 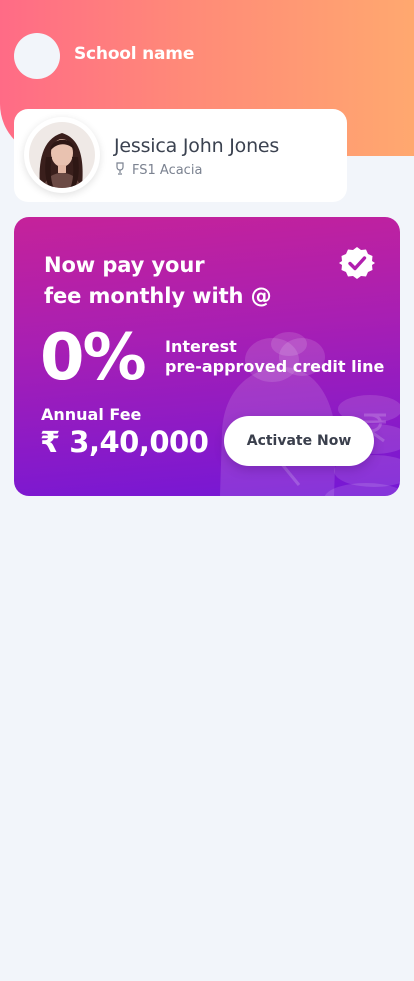 I want to click on student-class: FS1 Acacia, so click(x=158, y=170).